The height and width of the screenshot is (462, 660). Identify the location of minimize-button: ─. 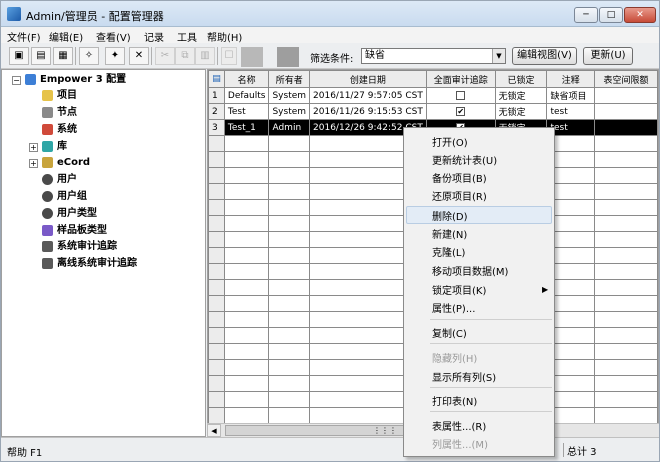
(586, 15).